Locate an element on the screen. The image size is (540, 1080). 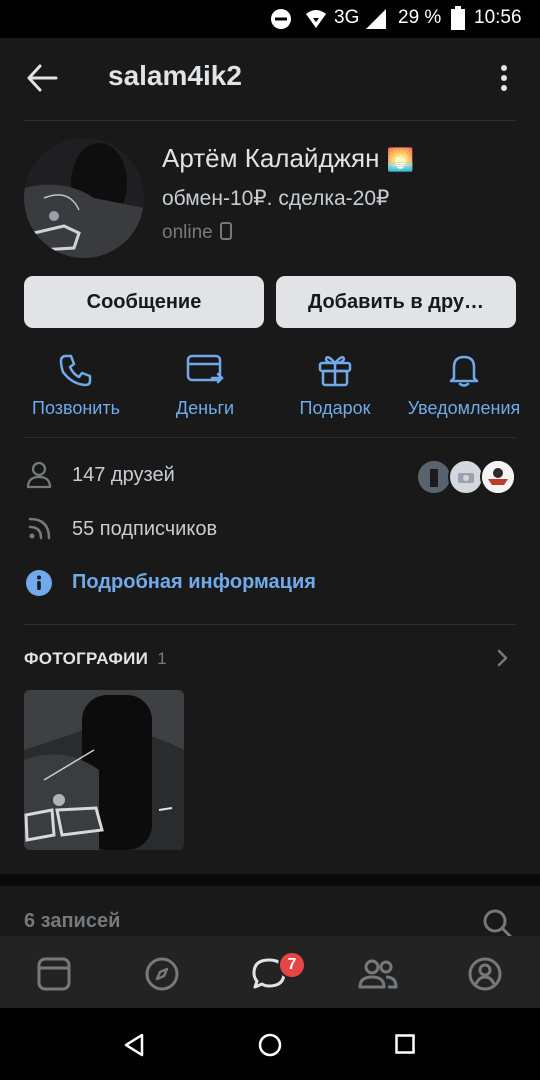
records-count: 6 записей is located at coordinates (72, 921).